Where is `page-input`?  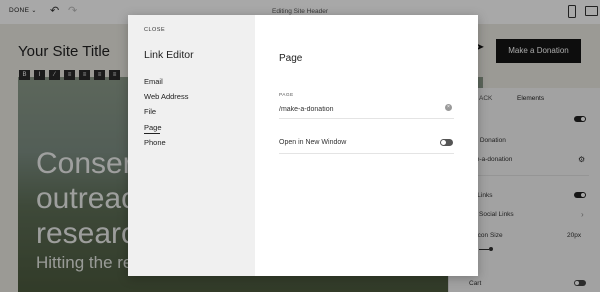 page-input is located at coordinates (364, 109).